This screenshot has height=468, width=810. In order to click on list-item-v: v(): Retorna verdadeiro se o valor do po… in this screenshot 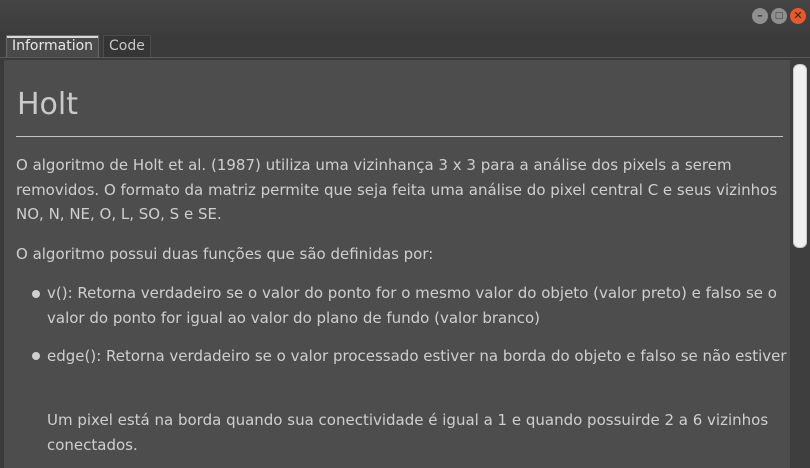, I will do `click(412, 305)`.